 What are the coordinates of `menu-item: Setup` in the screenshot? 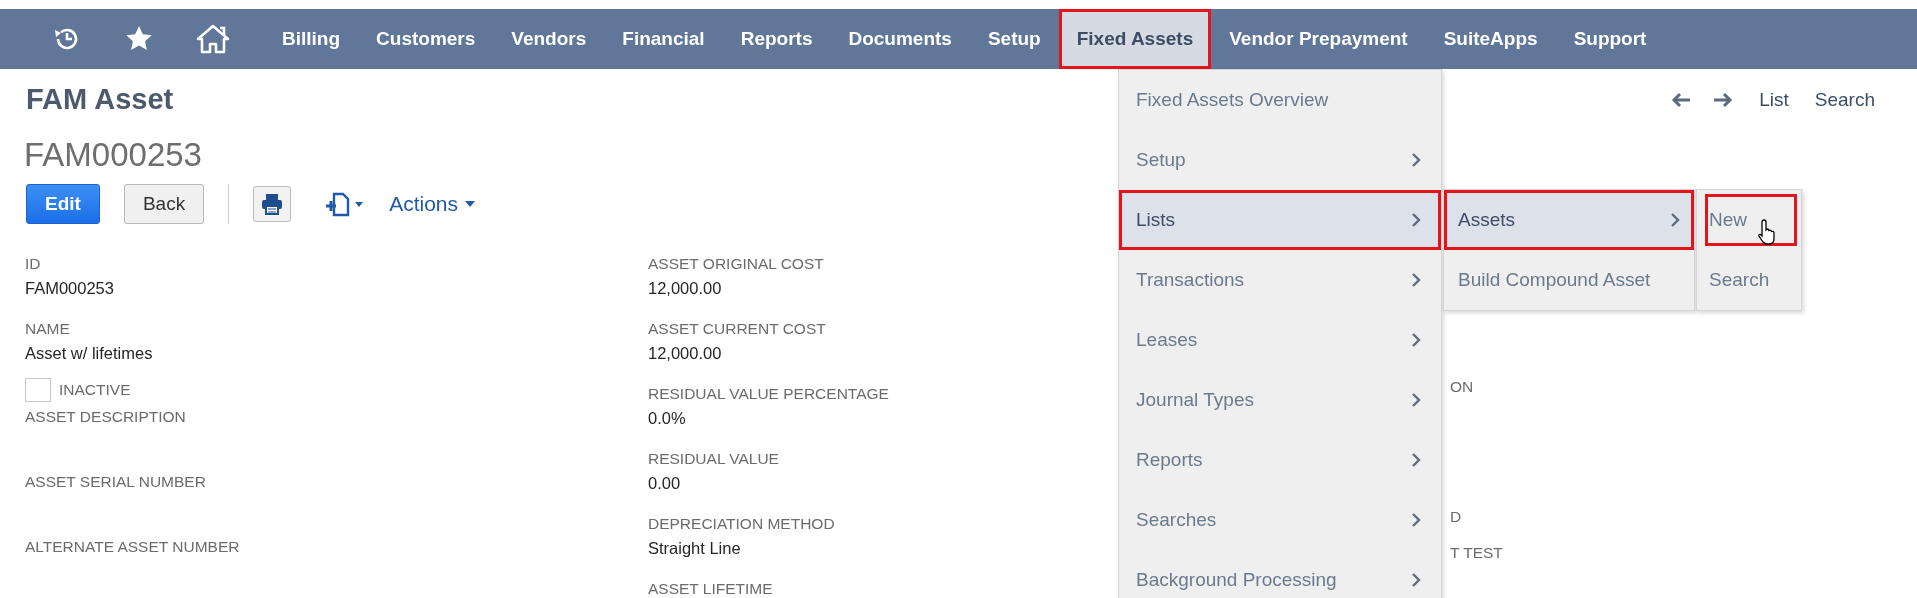 It's located at (1280, 160).